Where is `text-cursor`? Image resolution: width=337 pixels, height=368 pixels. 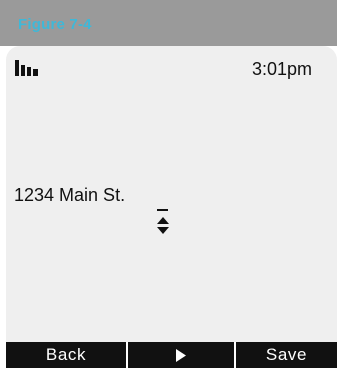
text-cursor is located at coordinates (162, 210).